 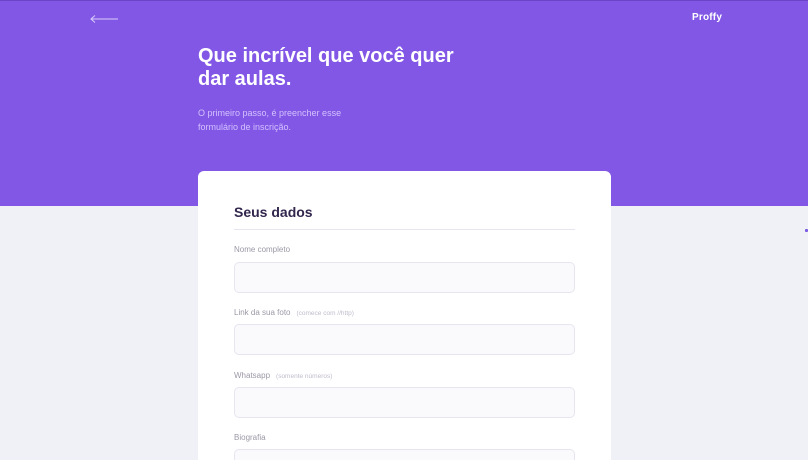 I want to click on name-label-text: Nome completo, so click(x=262, y=249).